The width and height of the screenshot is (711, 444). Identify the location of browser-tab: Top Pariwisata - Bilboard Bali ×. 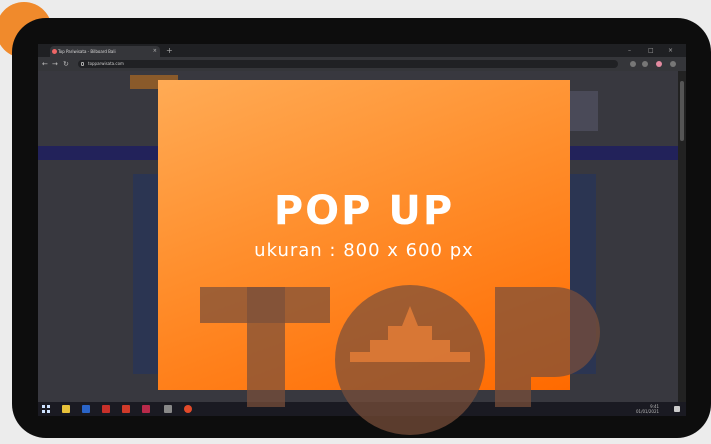
(105, 51).